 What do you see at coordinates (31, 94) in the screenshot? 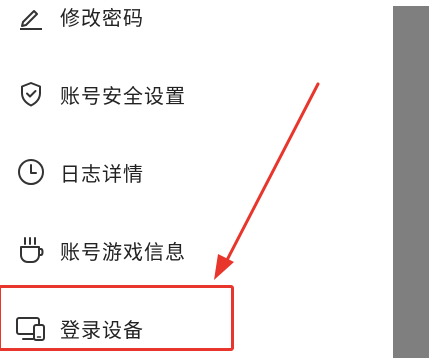
I see `shield-check-icon` at bounding box center [31, 94].